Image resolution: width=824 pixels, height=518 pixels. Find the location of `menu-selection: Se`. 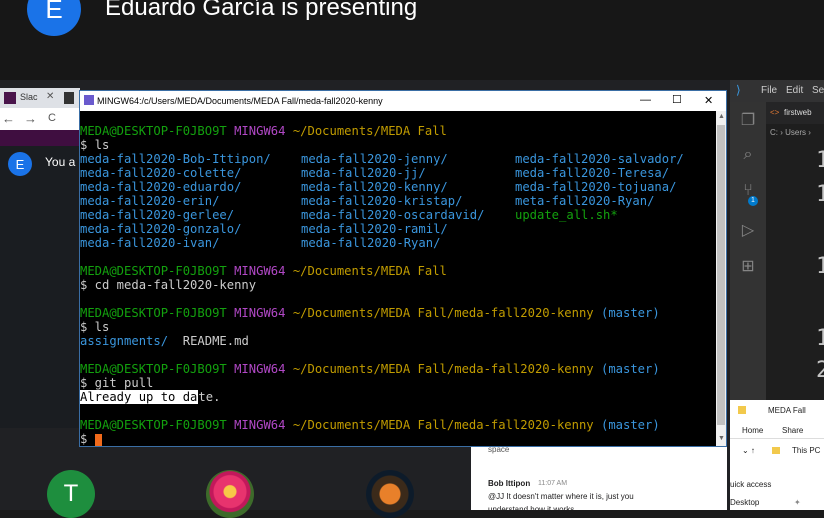

menu-selection: Se is located at coordinates (818, 90).